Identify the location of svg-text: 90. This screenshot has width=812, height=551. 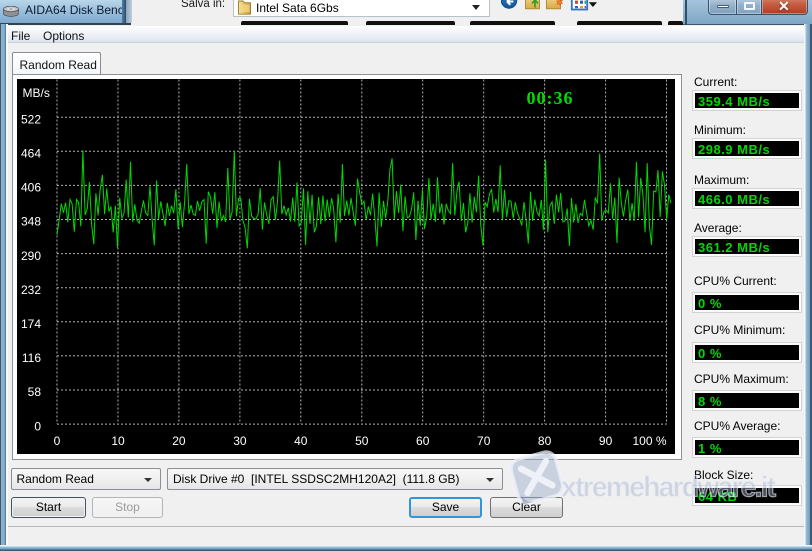
(605, 441).